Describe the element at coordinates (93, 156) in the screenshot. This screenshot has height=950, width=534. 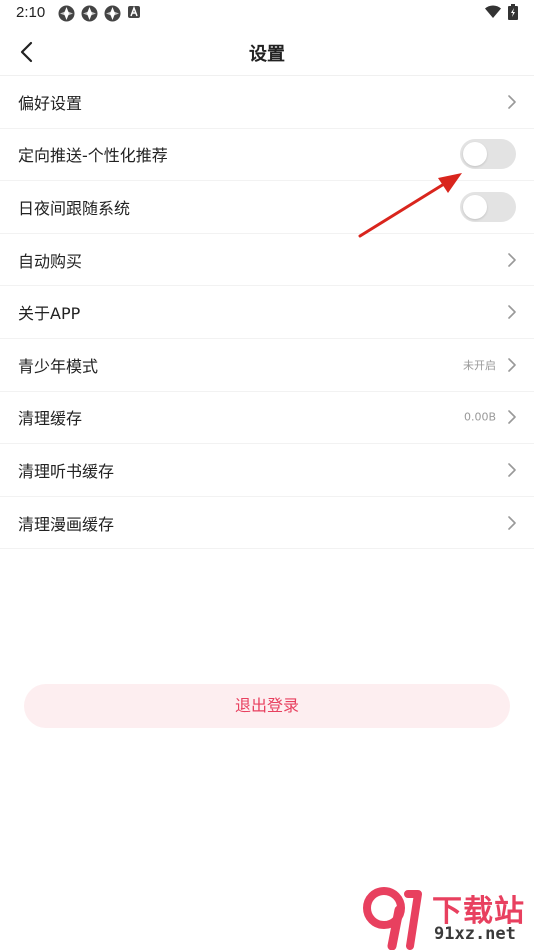
I see `setting-label: 定向推送-个性化推荐` at that location.